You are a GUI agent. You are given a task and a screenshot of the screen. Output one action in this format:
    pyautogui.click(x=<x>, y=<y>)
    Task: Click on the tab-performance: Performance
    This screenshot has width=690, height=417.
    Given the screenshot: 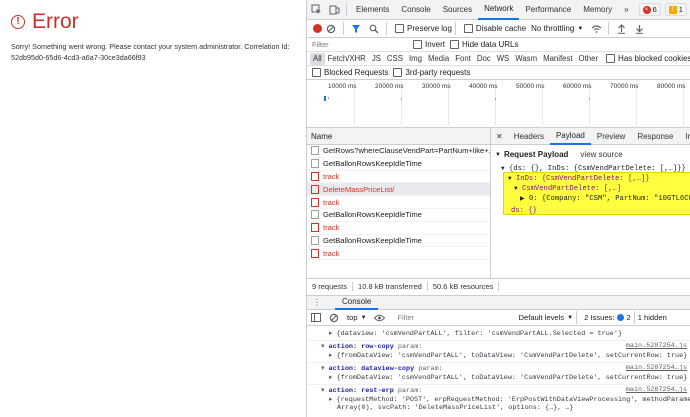 What is the action you would take?
    pyautogui.click(x=548, y=10)
    